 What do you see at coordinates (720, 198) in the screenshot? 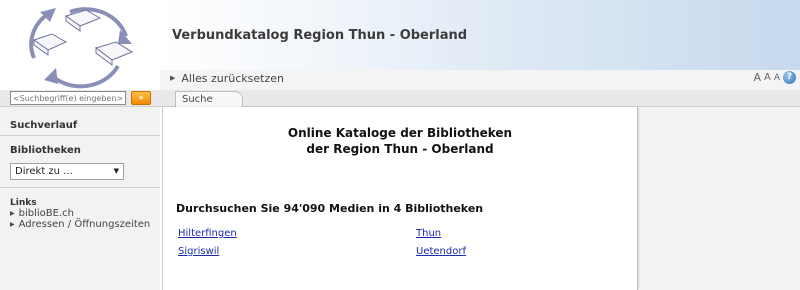
I see `right-pane` at bounding box center [720, 198].